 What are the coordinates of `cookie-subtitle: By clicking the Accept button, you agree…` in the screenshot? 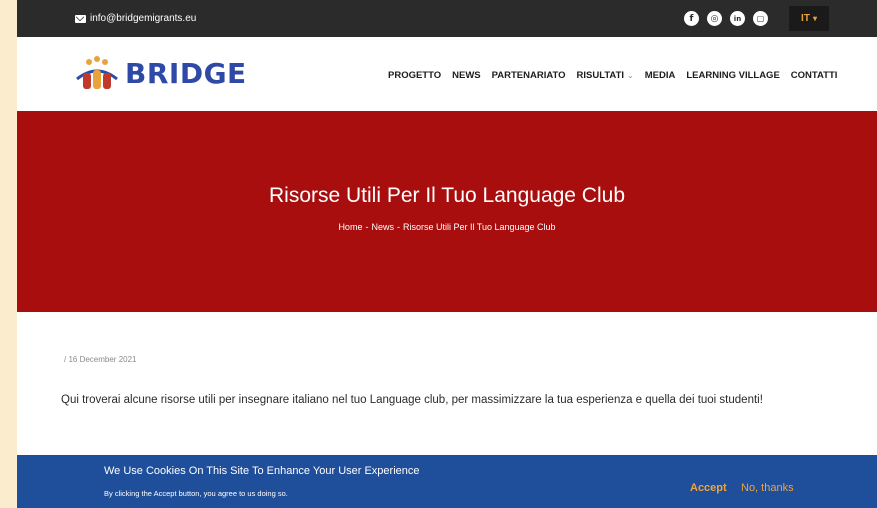 It's located at (196, 493).